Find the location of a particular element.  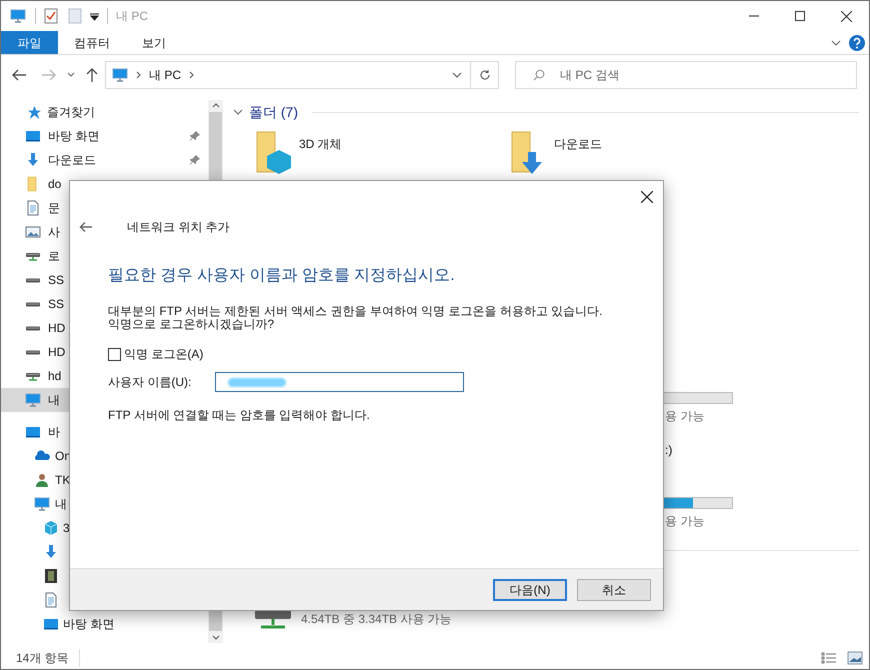

password-note: FTP 서버에 연결할 때는 암호를 입력해야 합니다. is located at coordinates (239, 415).